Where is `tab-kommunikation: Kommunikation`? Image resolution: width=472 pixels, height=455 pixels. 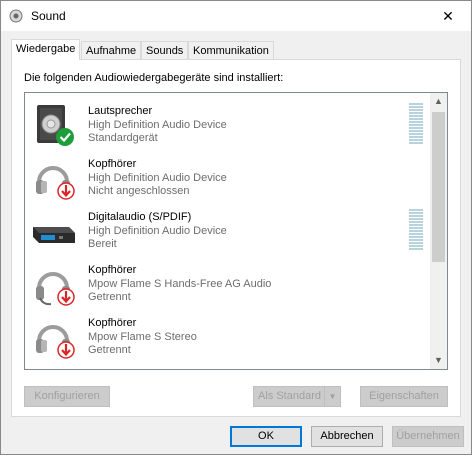 tab-kommunikation: Kommunikation is located at coordinates (231, 50).